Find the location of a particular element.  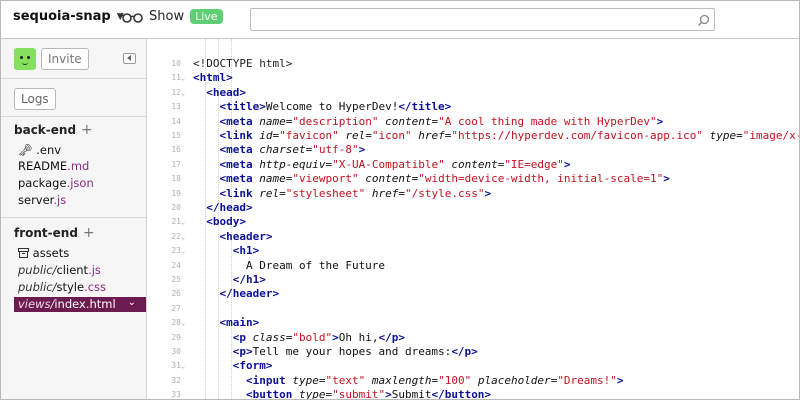

code-line: 20 </head> is located at coordinates (473, 208).